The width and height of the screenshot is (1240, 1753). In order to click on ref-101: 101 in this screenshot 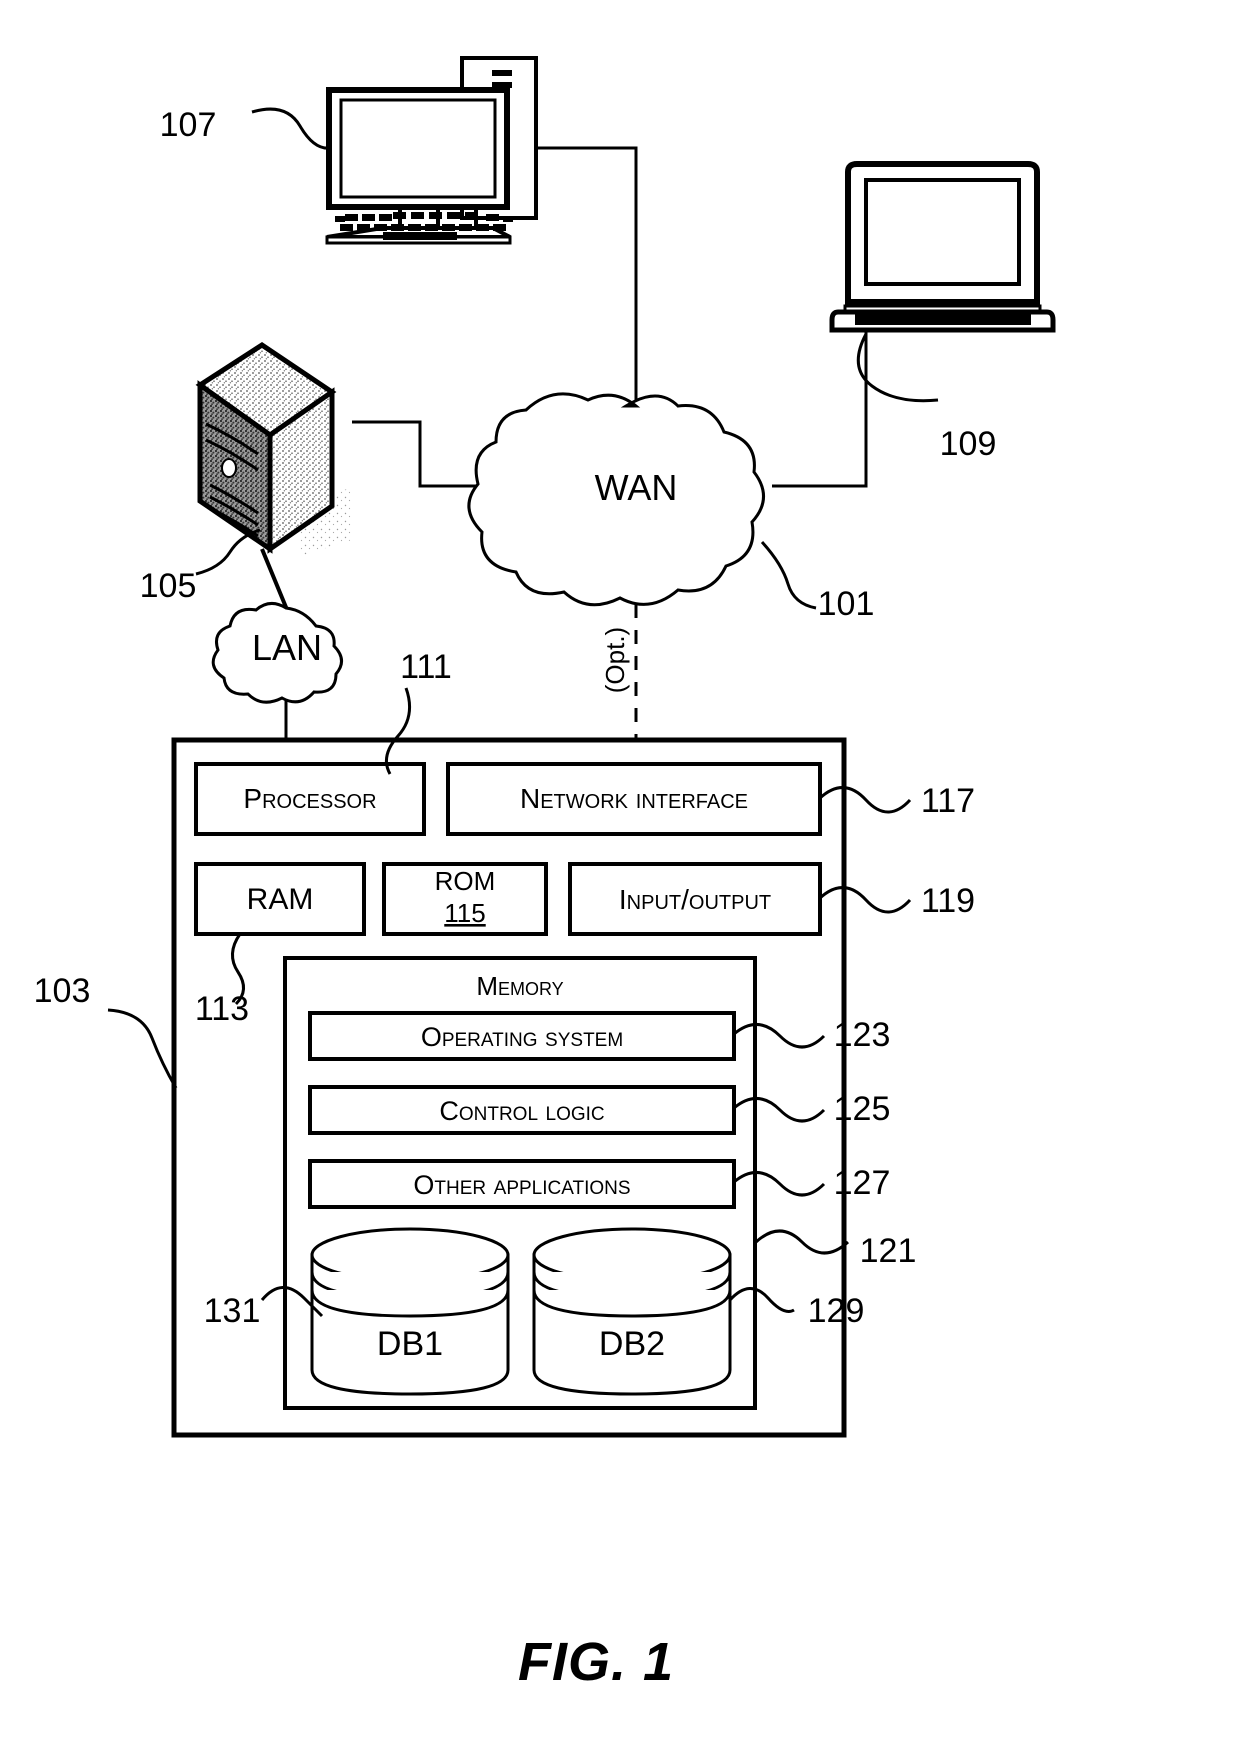, I will do `click(846, 604)`.